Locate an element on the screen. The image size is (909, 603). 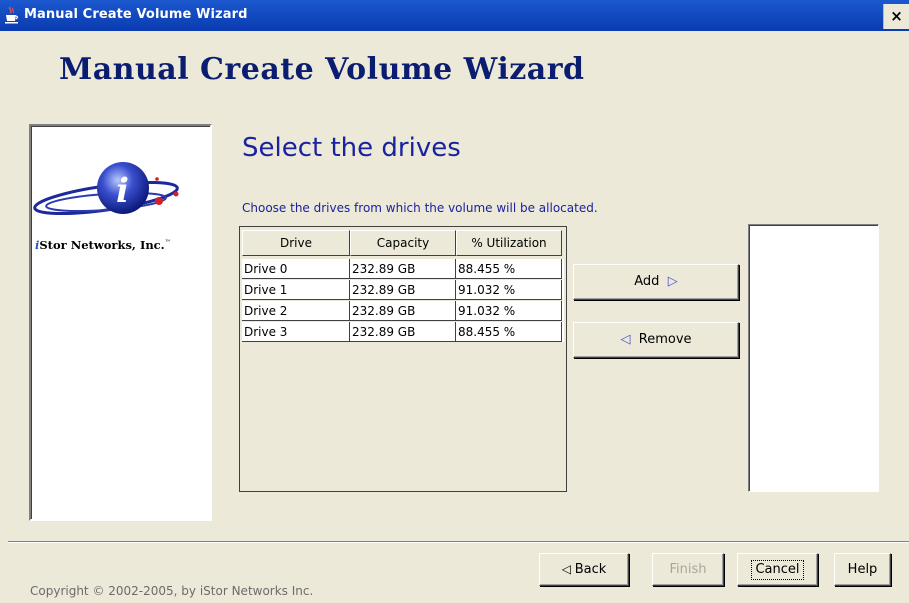
table-row: Drive 2 232.89 GB 91.032 % is located at coordinates (403, 311).